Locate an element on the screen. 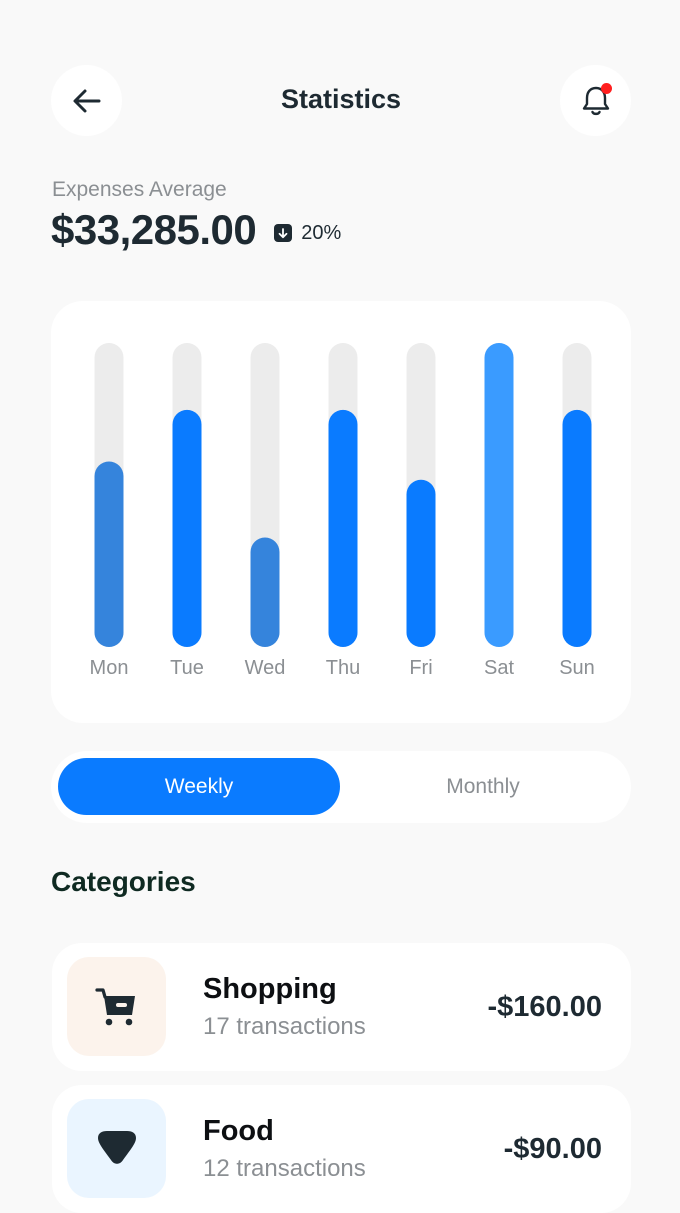 This screenshot has height=1213, width=680. bar-wed is located at coordinates (265, 592).